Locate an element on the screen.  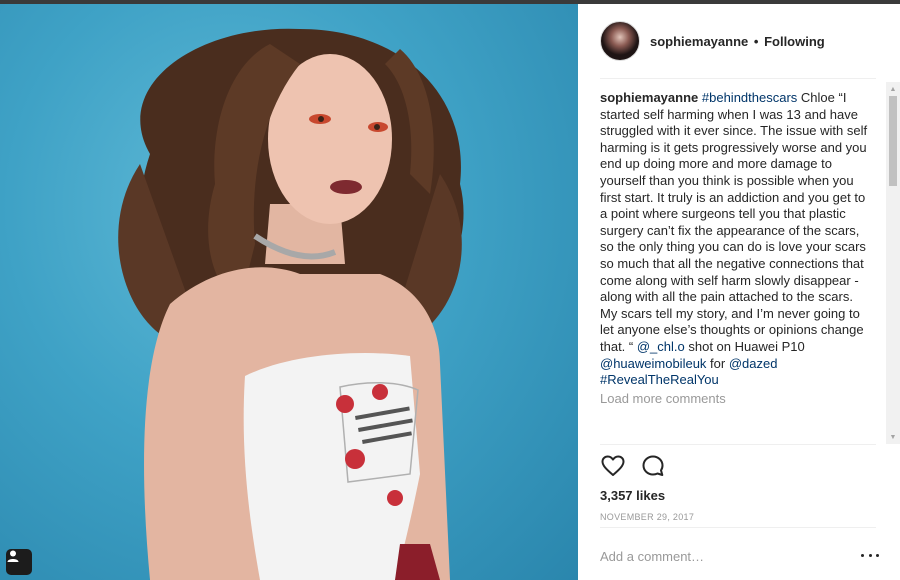
post-date: NOVEMBER 29, 2017 is located at coordinates (647, 517).